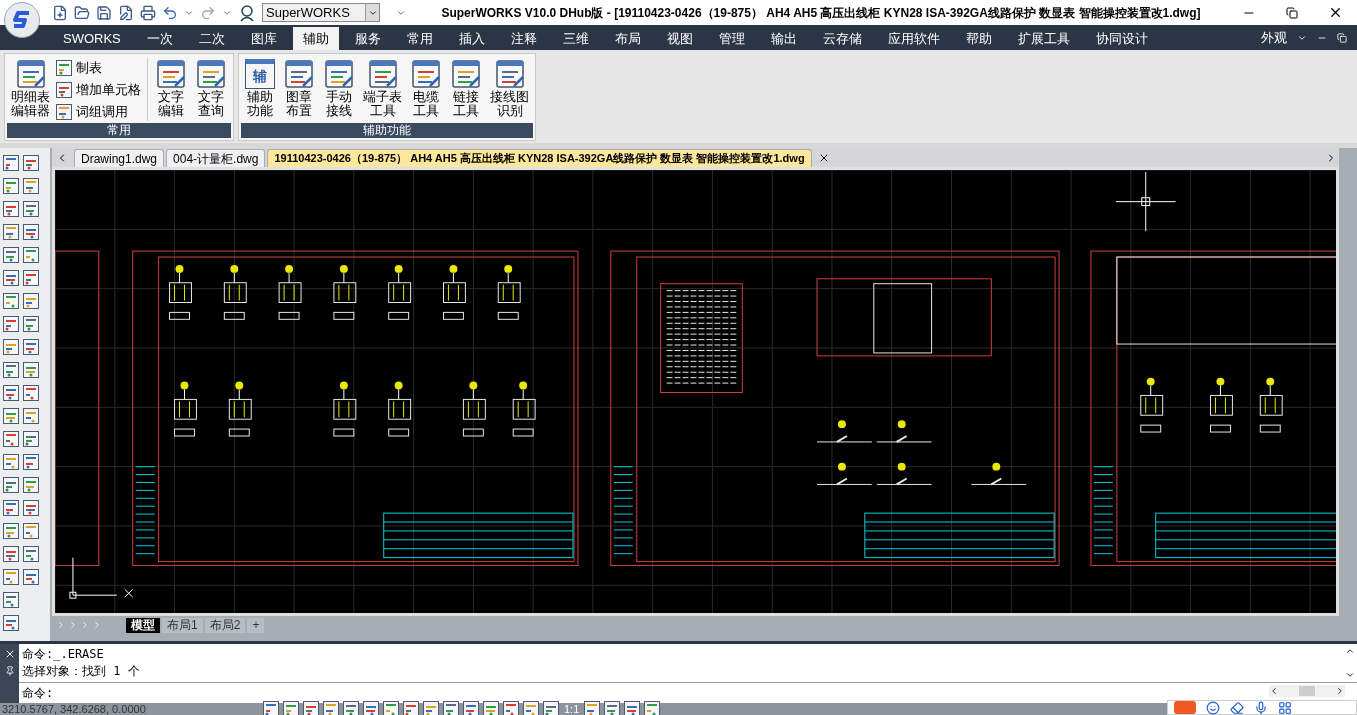 The height and width of the screenshot is (715, 1357). I want to click on scroll-up-icon, so click(1350, 651).